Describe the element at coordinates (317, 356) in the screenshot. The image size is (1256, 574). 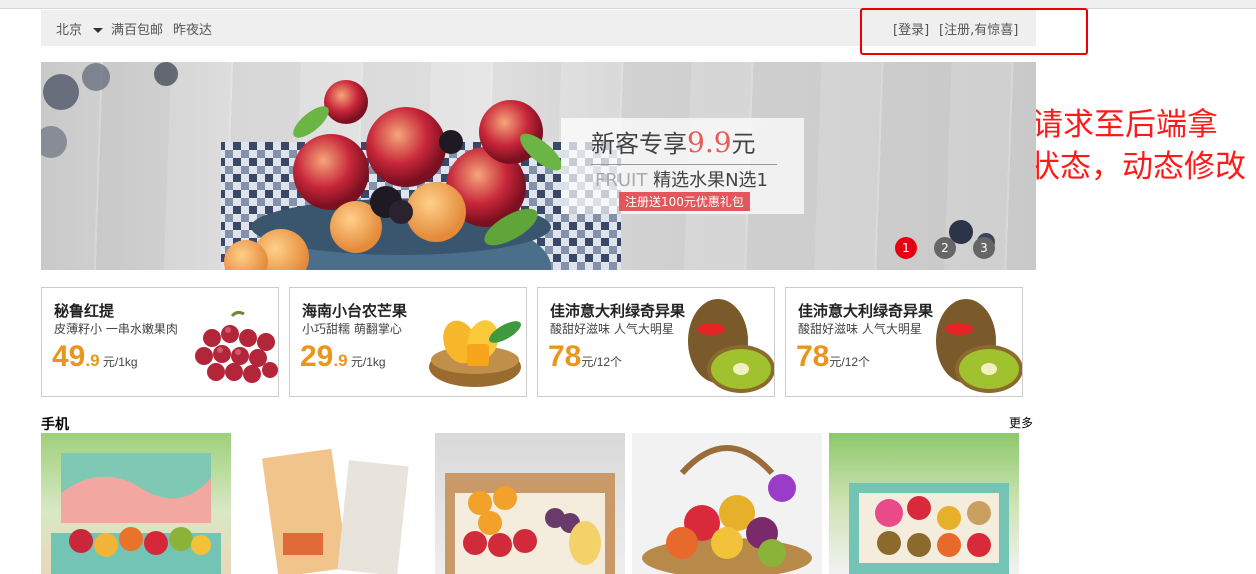
I see `price-integer: 29` at that location.